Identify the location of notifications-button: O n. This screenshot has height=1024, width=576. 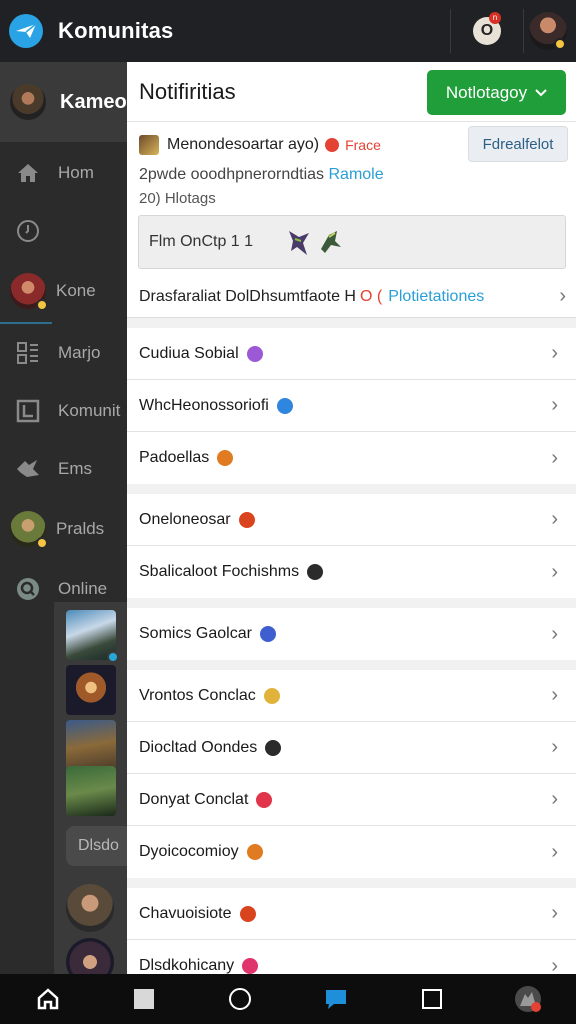
(487, 31).